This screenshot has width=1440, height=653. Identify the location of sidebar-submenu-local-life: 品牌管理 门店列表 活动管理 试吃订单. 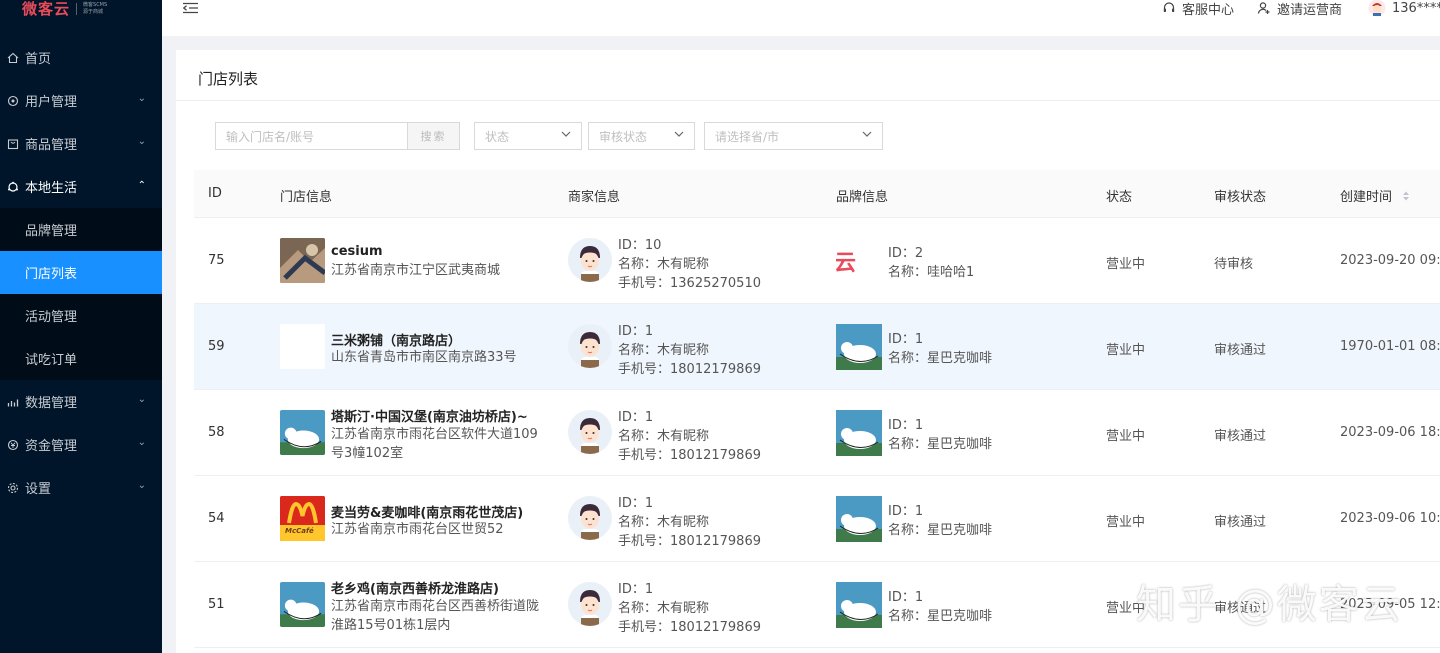
(81, 294).